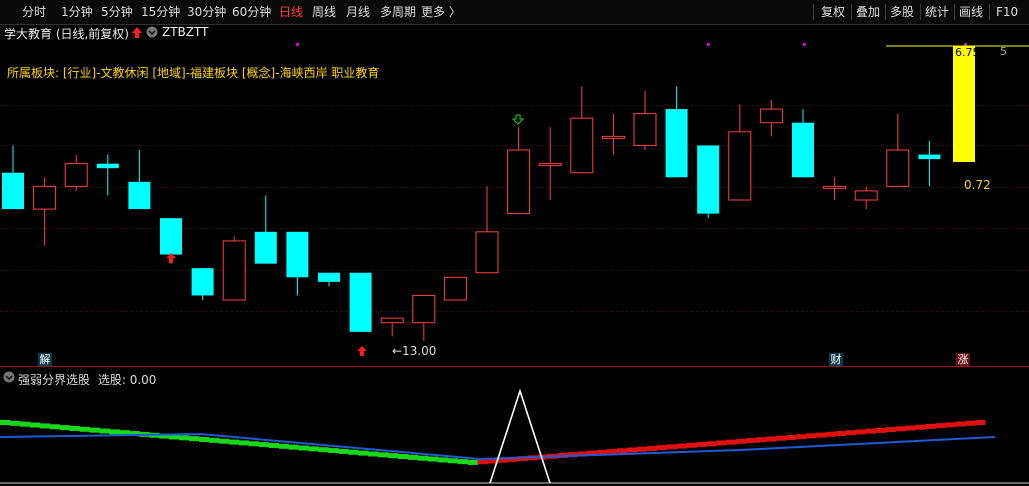  I want to click on high-value-label: 6.750, so click(971, 52).